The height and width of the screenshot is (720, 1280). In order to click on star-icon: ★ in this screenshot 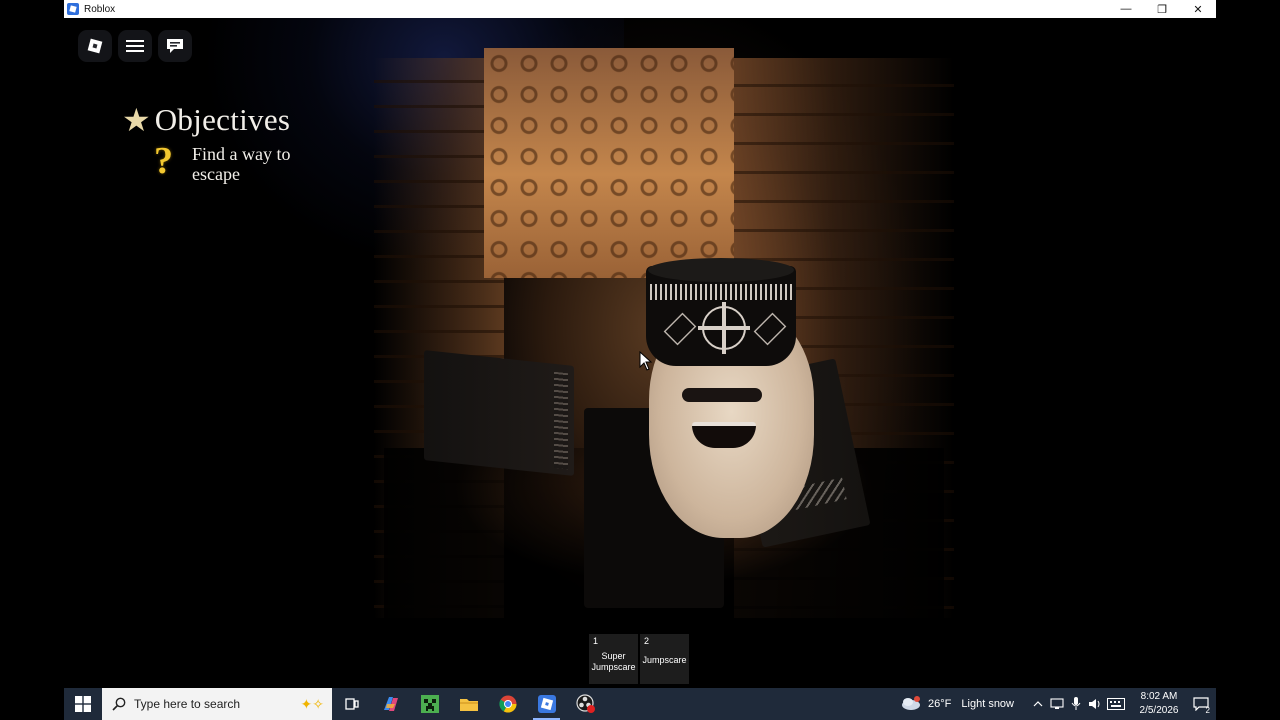, I will do `click(136, 120)`.